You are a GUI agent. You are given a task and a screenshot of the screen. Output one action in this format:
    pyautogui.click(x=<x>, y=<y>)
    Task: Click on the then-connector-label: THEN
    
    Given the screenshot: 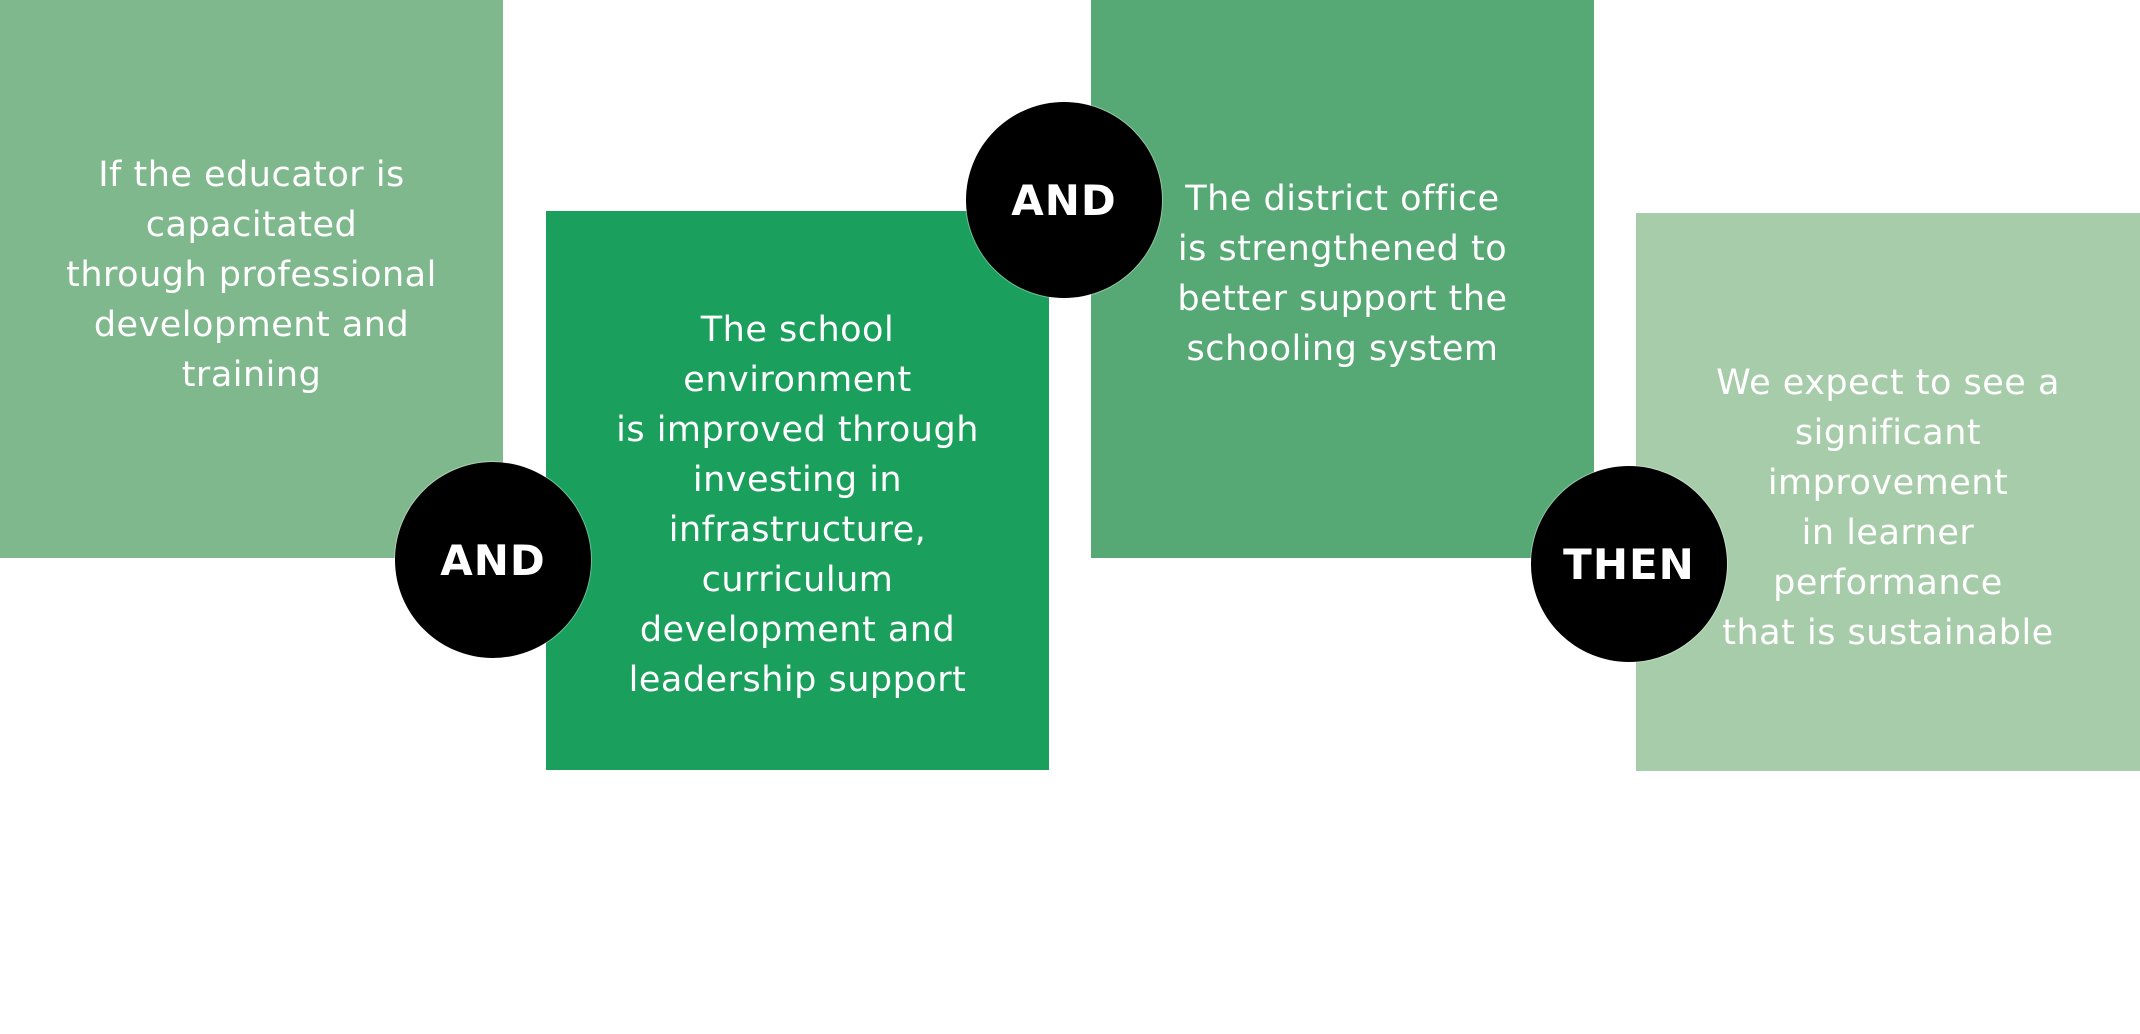 What is the action you would take?
    pyautogui.click(x=1629, y=564)
    